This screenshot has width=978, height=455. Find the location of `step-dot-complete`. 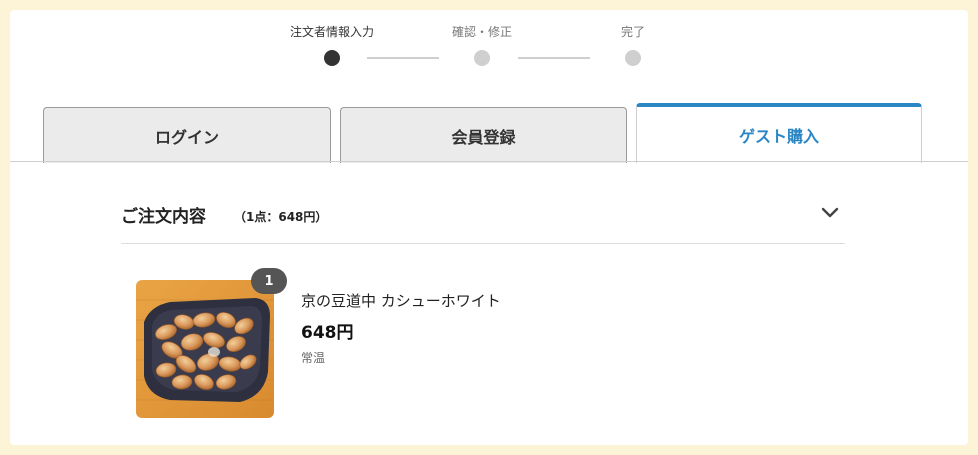

step-dot-complete is located at coordinates (633, 58).